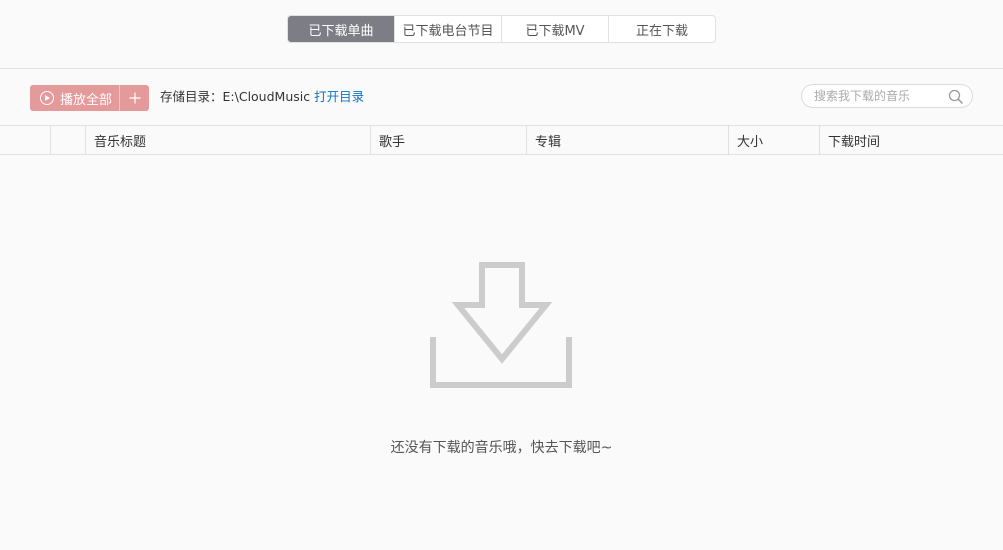 Image resolution: width=1003 pixels, height=550 pixels. What do you see at coordinates (448, 140) in the screenshot?
I see `column-header-artist: 歌手` at bounding box center [448, 140].